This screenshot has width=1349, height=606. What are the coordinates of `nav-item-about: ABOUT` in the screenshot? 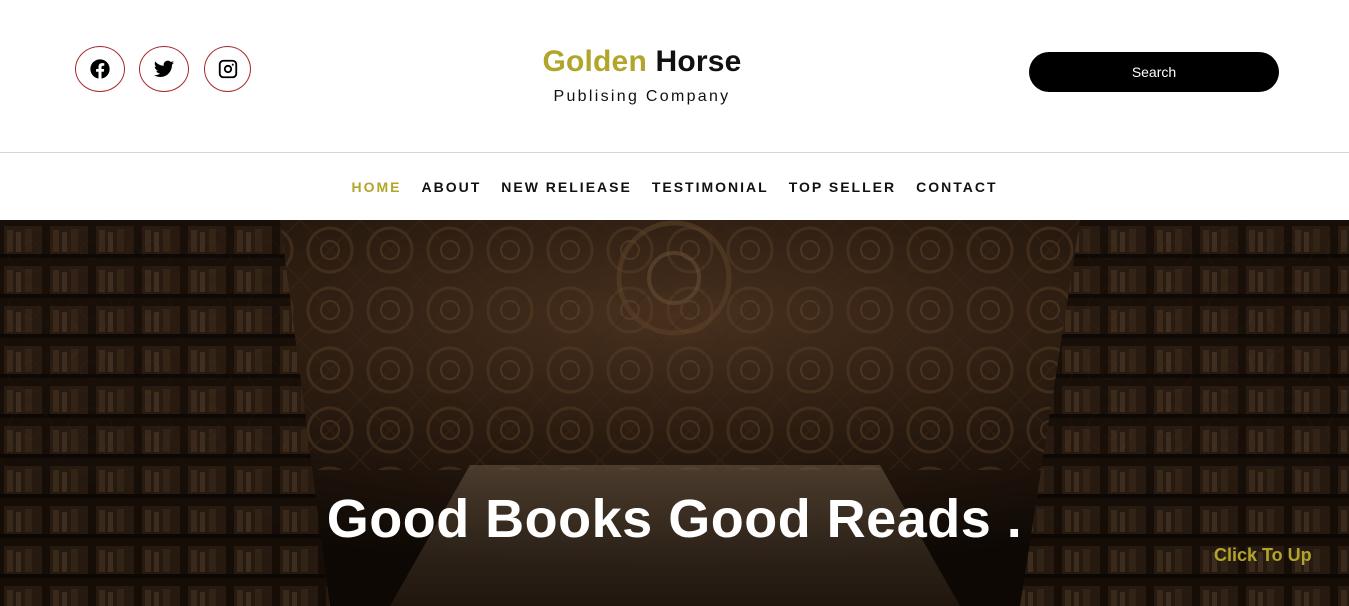 It's located at (451, 187).